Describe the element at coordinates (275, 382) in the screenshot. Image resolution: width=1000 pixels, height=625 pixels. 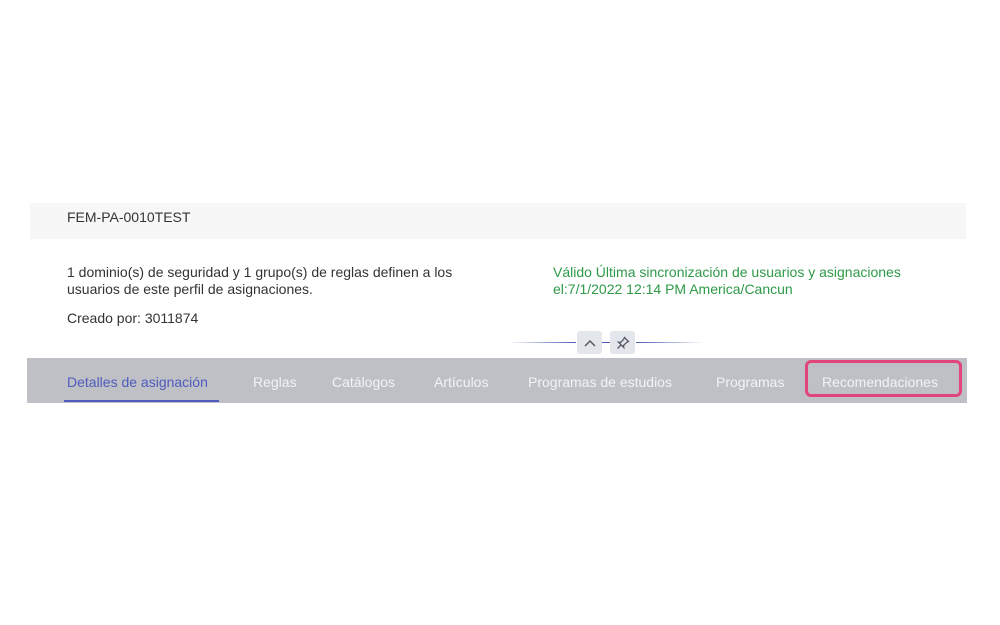
I see `tab-reglas: Reglas` at that location.